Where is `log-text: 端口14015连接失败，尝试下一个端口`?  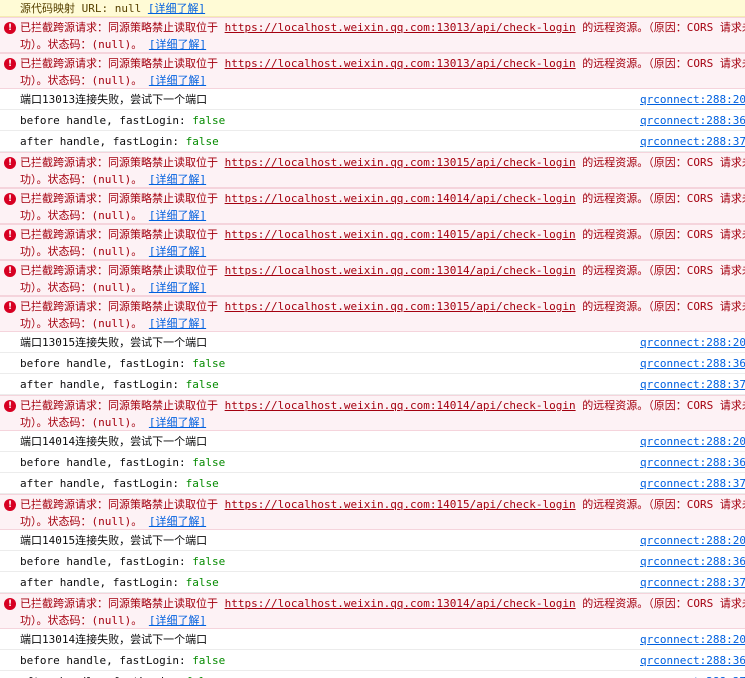
log-text: 端口14015连接失败，尝试下一个端口 is located at coordinates (114, 540).